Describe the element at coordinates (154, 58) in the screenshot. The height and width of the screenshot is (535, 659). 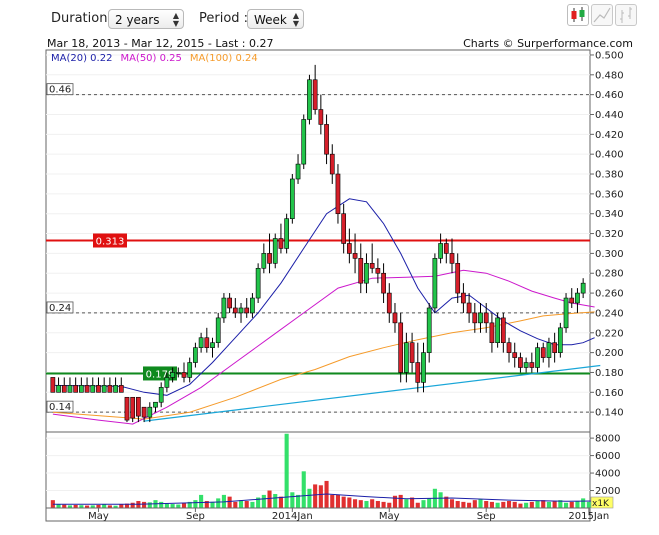
I see `legend: MA(20) 0.22 MA(50) 0.25 MA(100) 0.24` at that location.